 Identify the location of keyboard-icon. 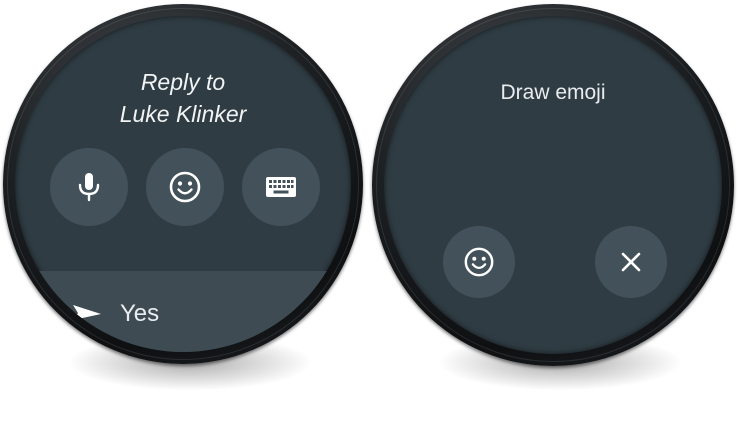
(281, 187).